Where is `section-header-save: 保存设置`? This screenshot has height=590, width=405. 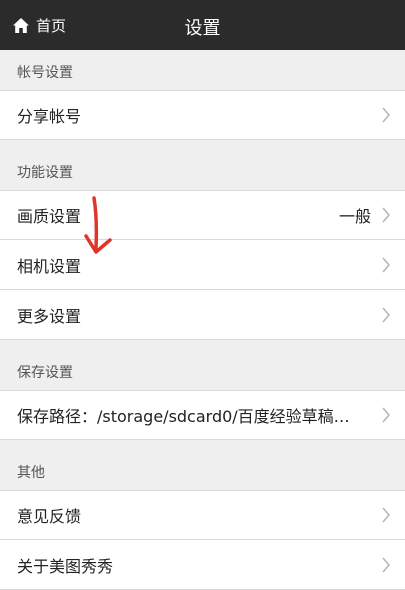
section-header-save: 保存设置 is located at coordinates (202, 370).